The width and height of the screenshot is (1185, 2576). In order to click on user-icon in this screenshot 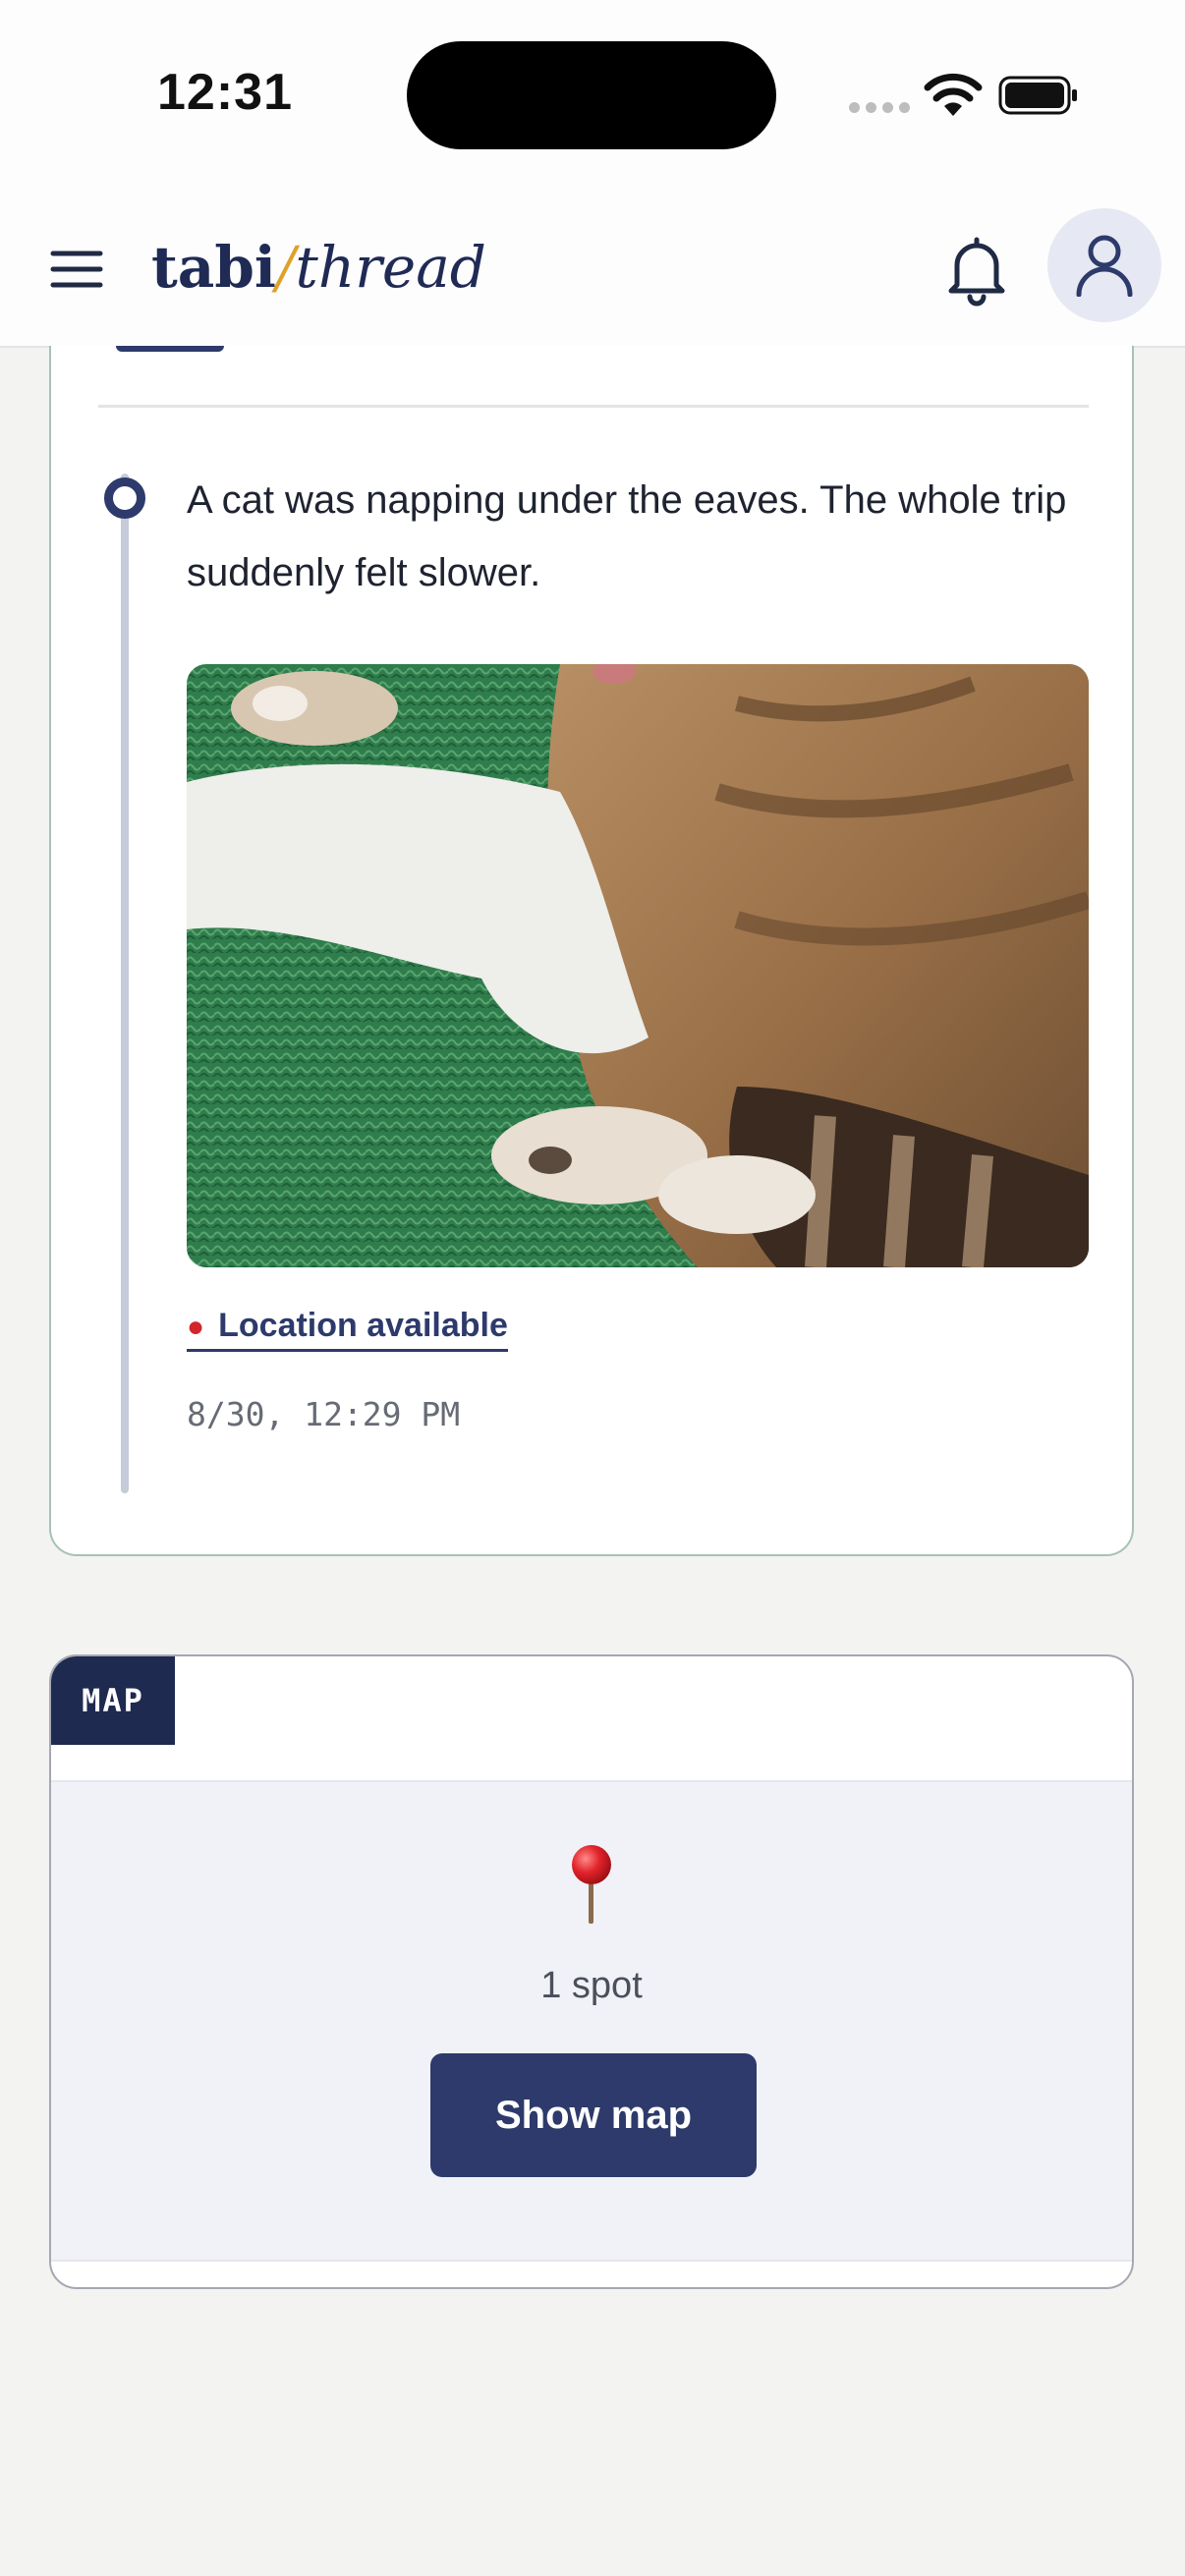, I will do `click(1104, 266)`.